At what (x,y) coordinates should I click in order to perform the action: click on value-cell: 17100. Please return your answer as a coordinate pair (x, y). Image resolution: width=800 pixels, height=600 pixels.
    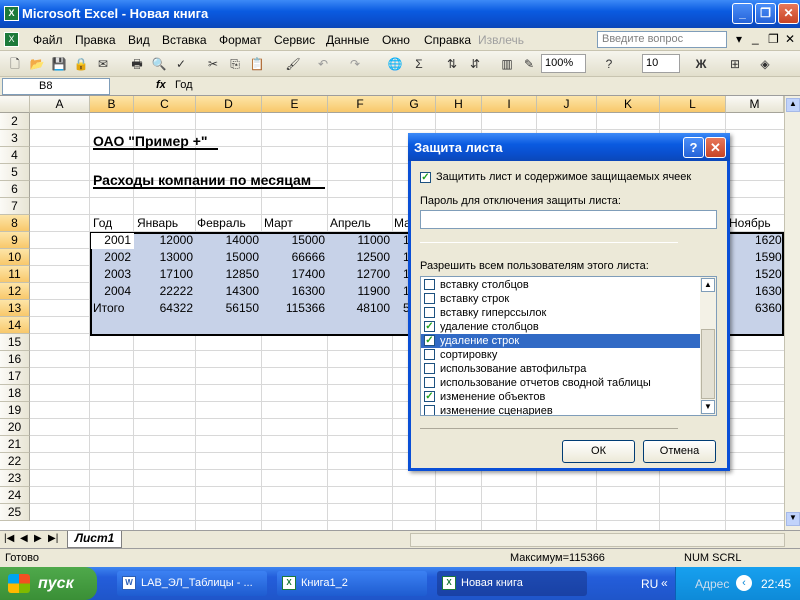
    Looking at the image, I should click on (165, 274).